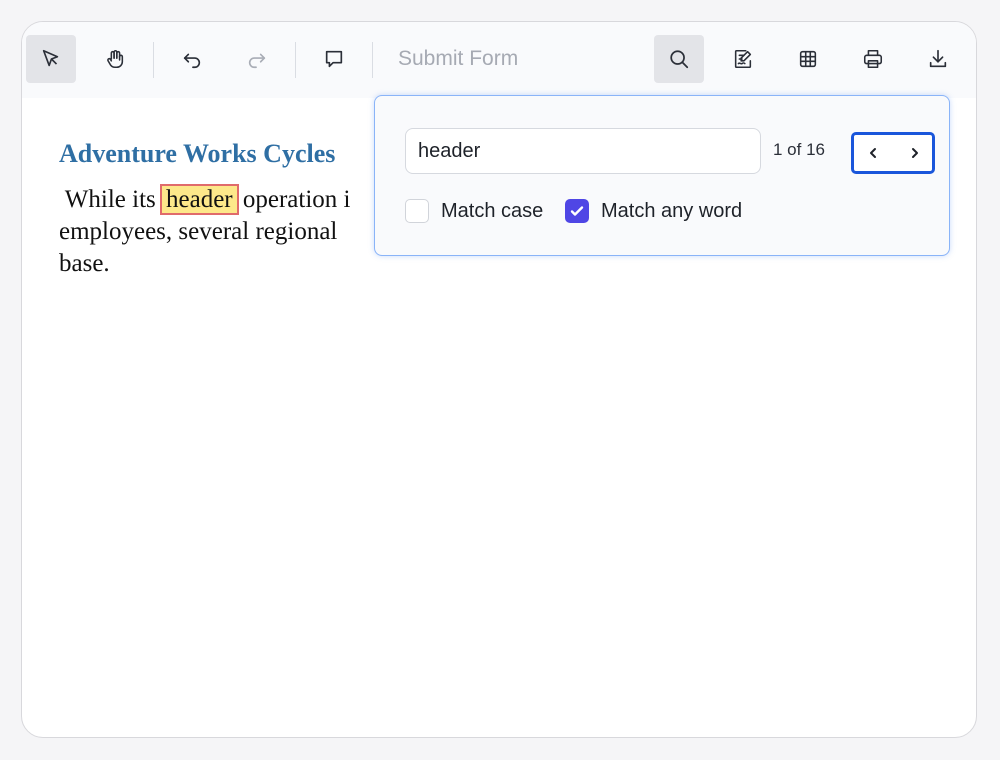 The height and width of the screenshot is (760, 1000). I want to click on undo-button, so click(192, 59).